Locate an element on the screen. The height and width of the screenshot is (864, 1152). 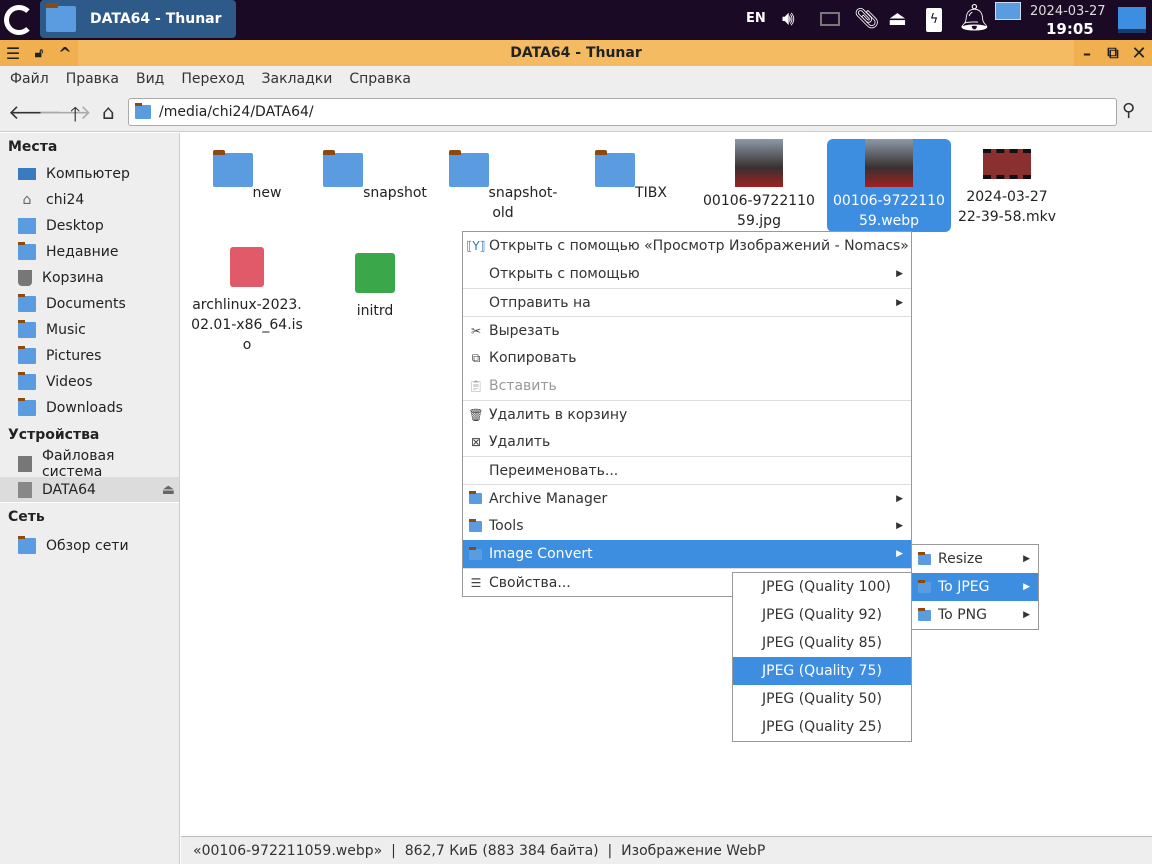
stick-button: 🔓︎ is located at coordinates (39, 53).